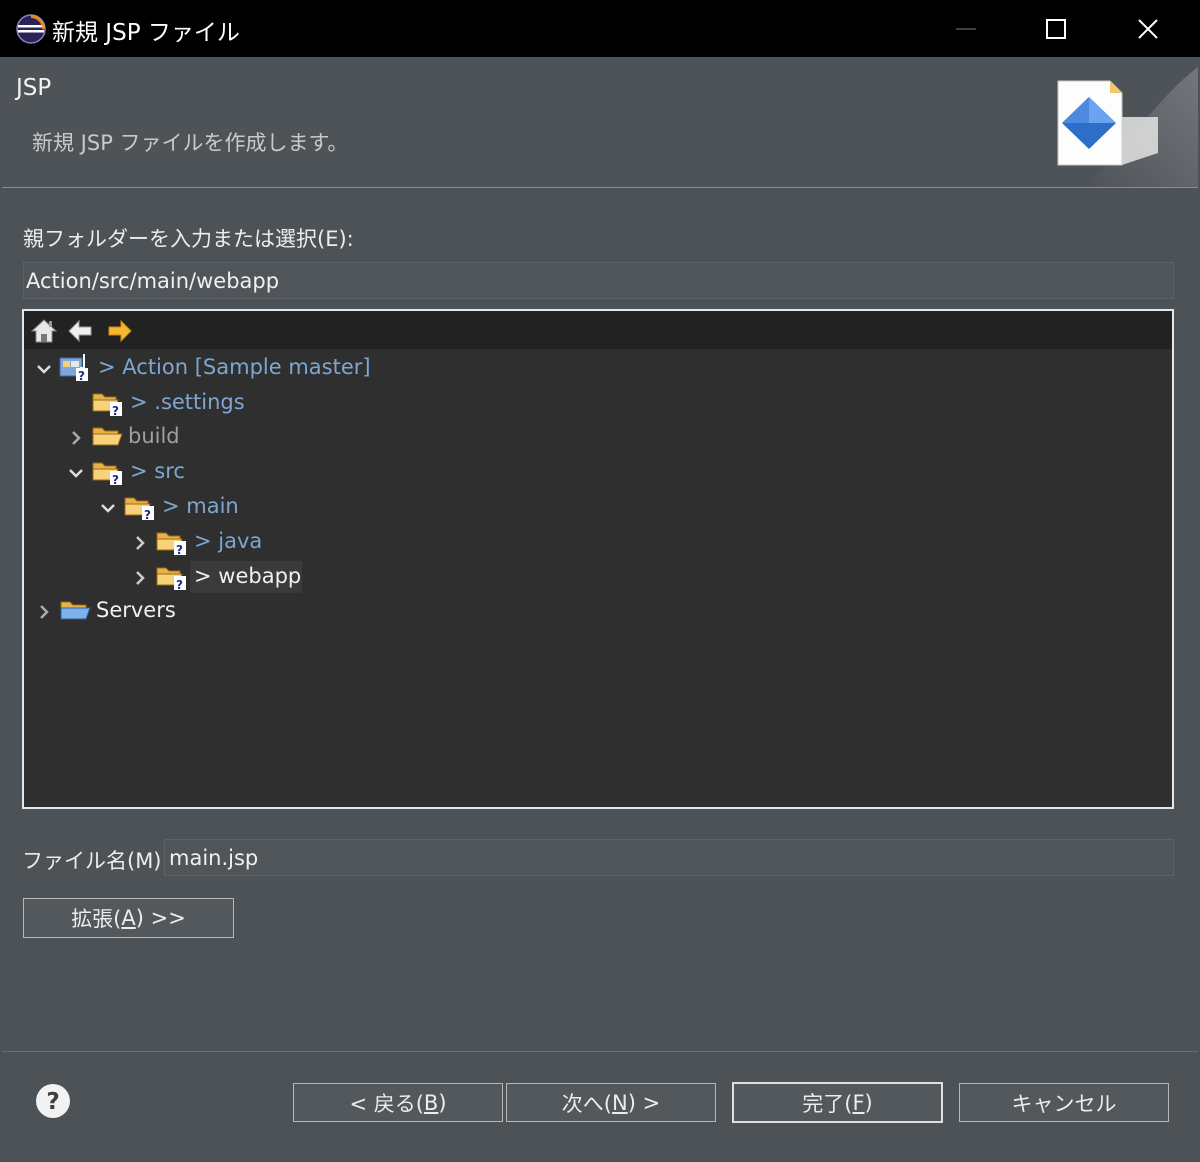 The width and height of the screenshot is (1200, 1162). What do you see at coordinates (44, 331) in the screenshot?
I see `home-icon` at bounding box center [44, 331].